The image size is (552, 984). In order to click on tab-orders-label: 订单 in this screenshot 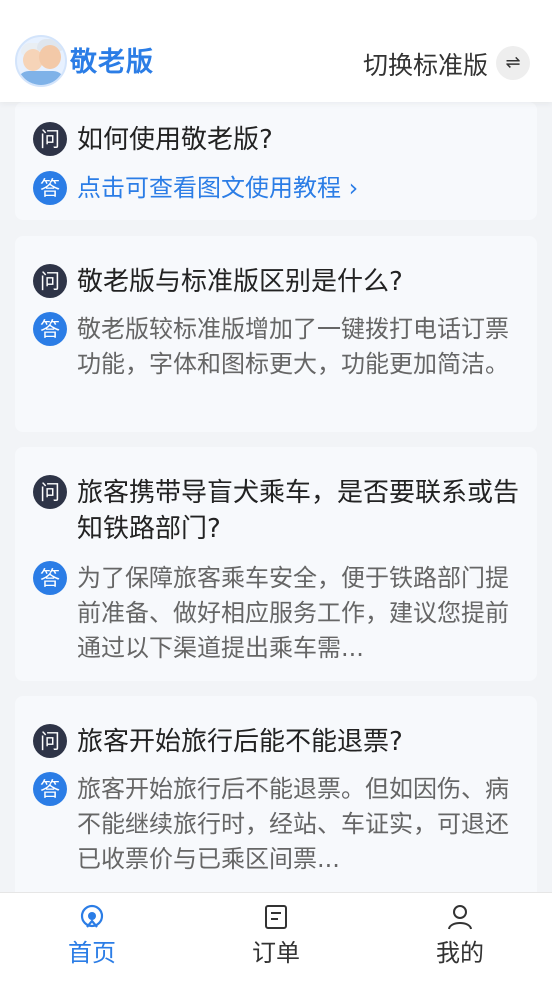, I will do `click(276, 953)`.